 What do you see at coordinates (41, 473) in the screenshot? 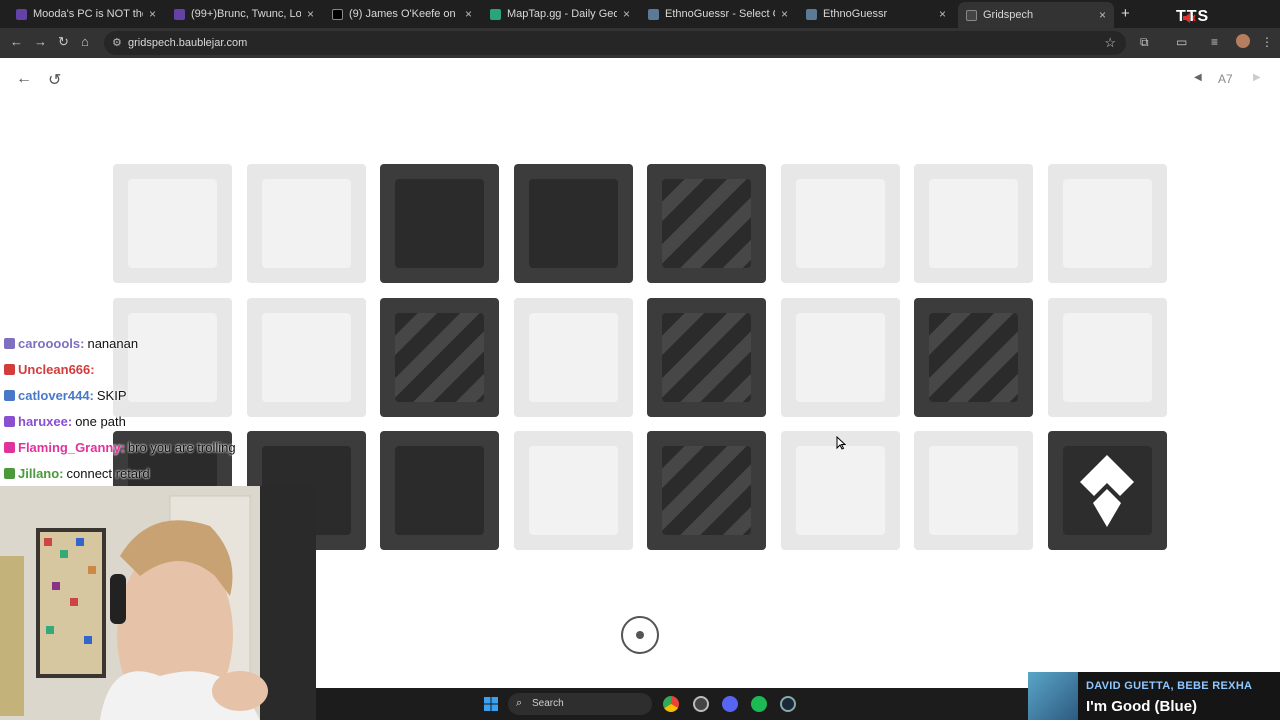
I see `chat-username: Jillano:` at bounding box center [41, 473].